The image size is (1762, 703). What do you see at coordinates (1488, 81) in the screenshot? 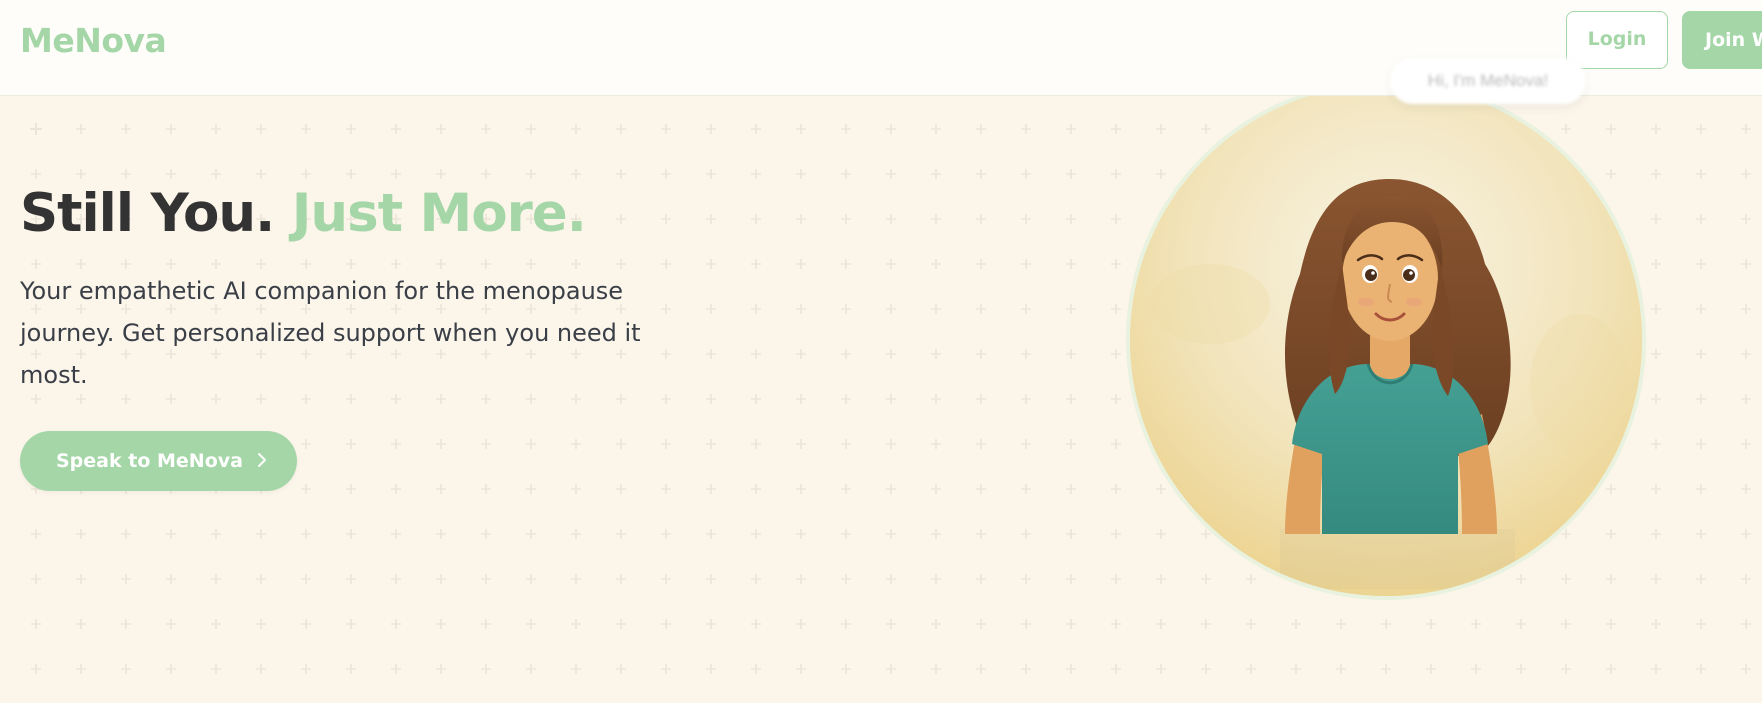
I see `avatar-speech-bubble: Hi, I'm MeNova!` at bounding box center [1488, 81].